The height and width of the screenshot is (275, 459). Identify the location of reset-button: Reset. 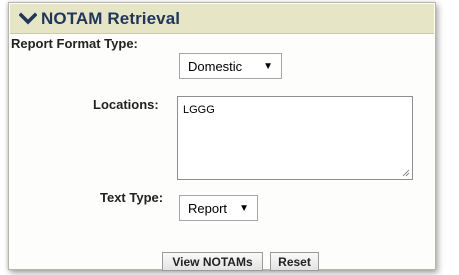
(294, 261).